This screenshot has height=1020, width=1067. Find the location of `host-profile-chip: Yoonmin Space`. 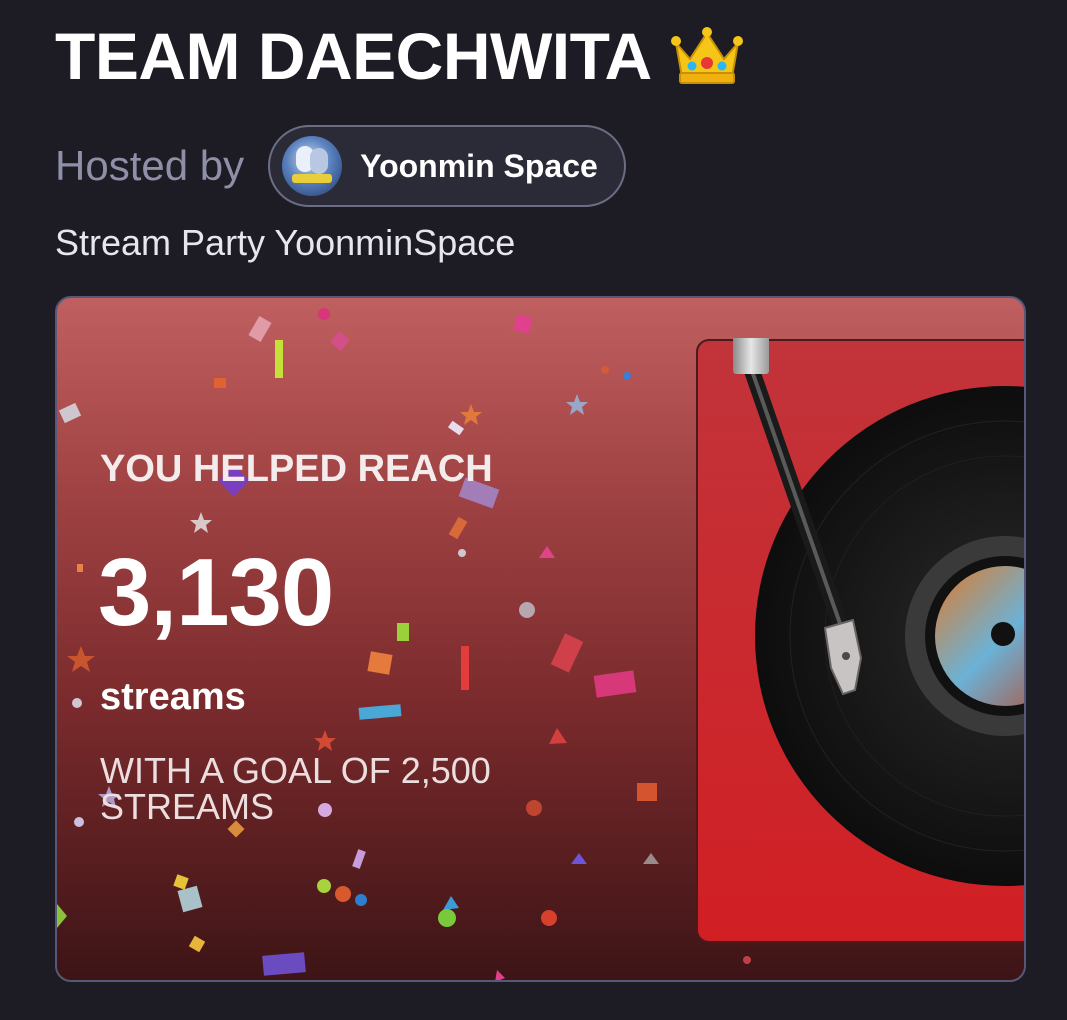

host-profile-chip: Yoonmin Space is located at coordinates (447, 166).